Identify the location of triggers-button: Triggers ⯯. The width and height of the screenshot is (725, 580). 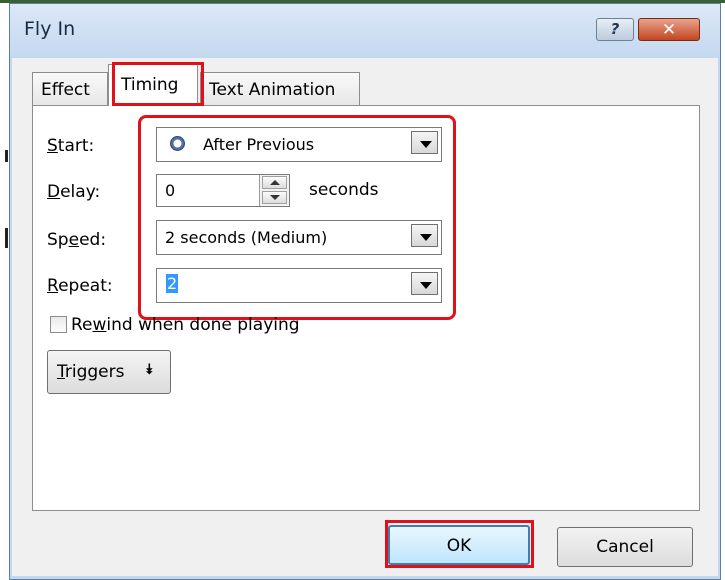
(109, 372).